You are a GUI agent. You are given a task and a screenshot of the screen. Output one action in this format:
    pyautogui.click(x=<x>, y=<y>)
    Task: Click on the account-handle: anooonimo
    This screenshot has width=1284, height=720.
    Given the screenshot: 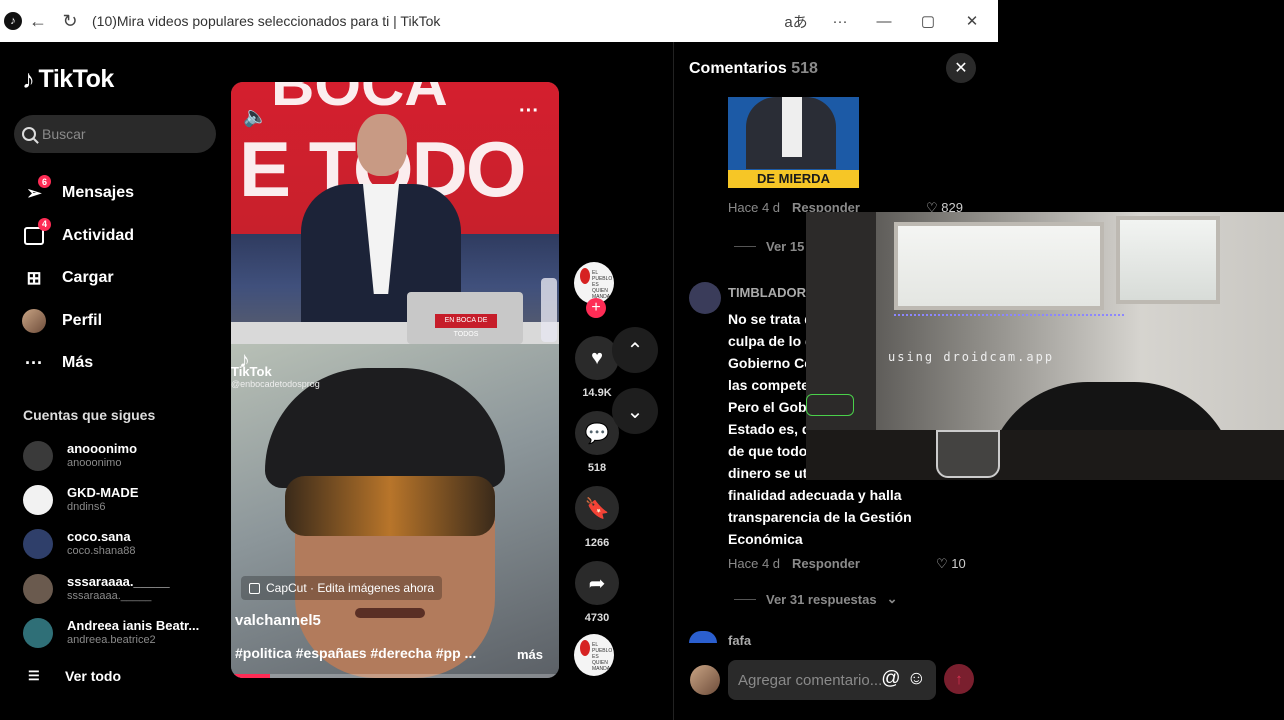 What is the action you would take?
    pyautogui.click(x=94, y=463)
    